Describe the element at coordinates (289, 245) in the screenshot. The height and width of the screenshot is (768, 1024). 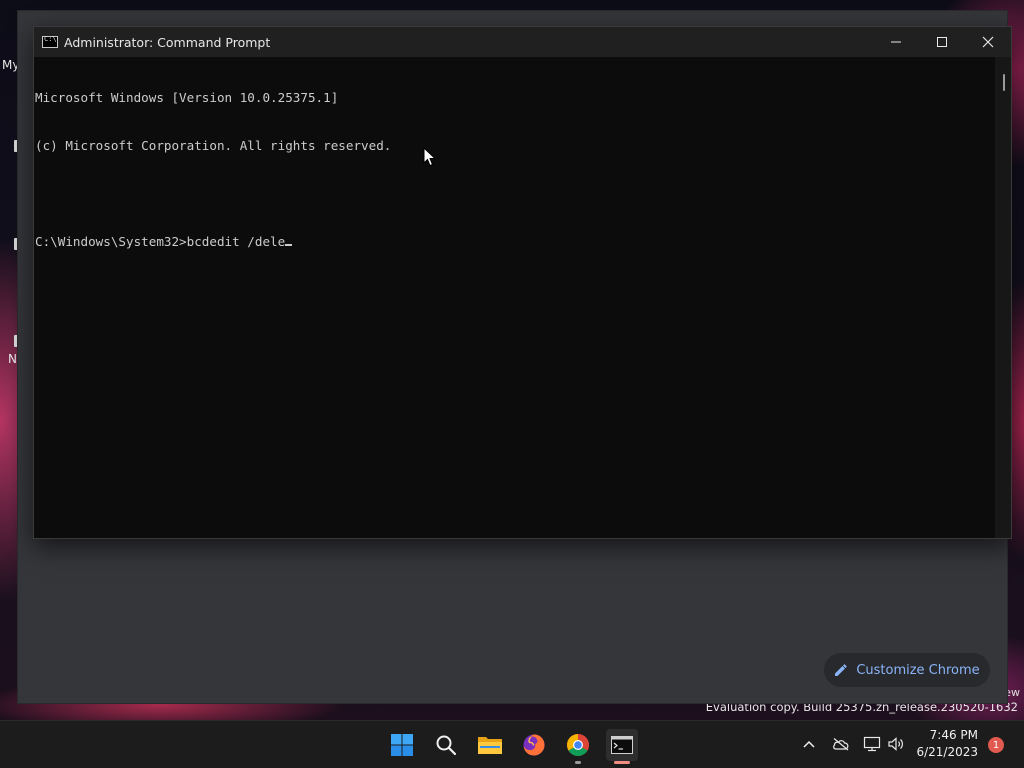
I see `text-cursor` at that location.